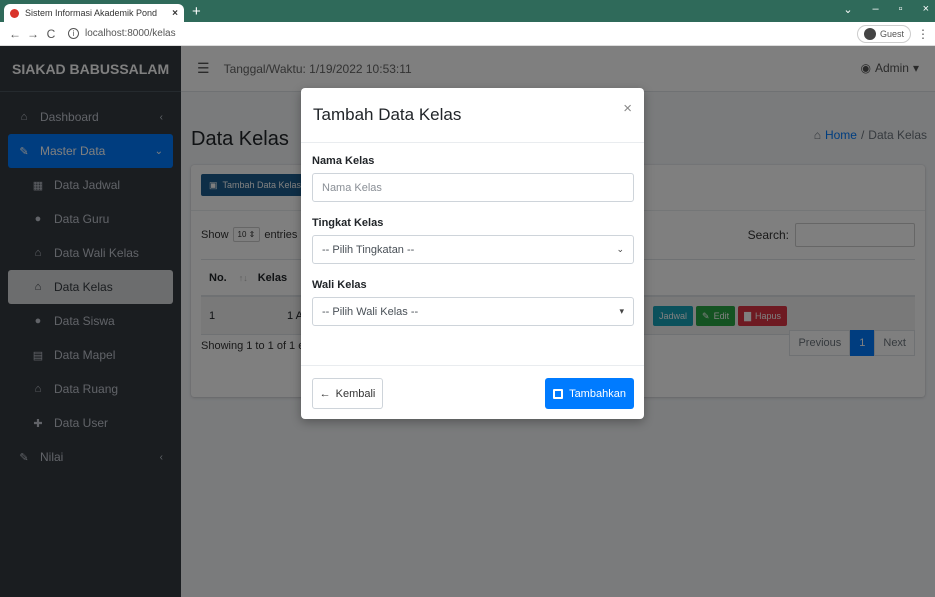 The height and width of the screenshot is (597, 935). I want to click on modal-header: Tambah Data Kelas ×, so click(472, 115).